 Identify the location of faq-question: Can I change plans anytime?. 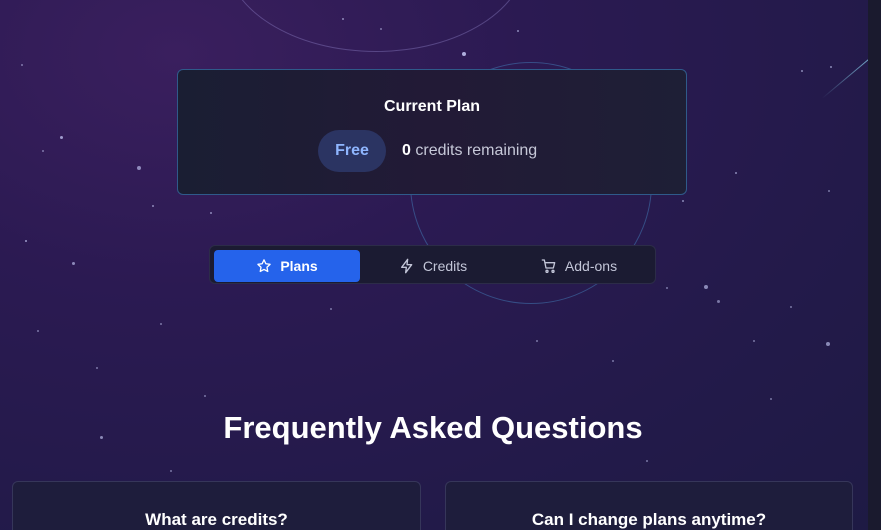
(649, 519).